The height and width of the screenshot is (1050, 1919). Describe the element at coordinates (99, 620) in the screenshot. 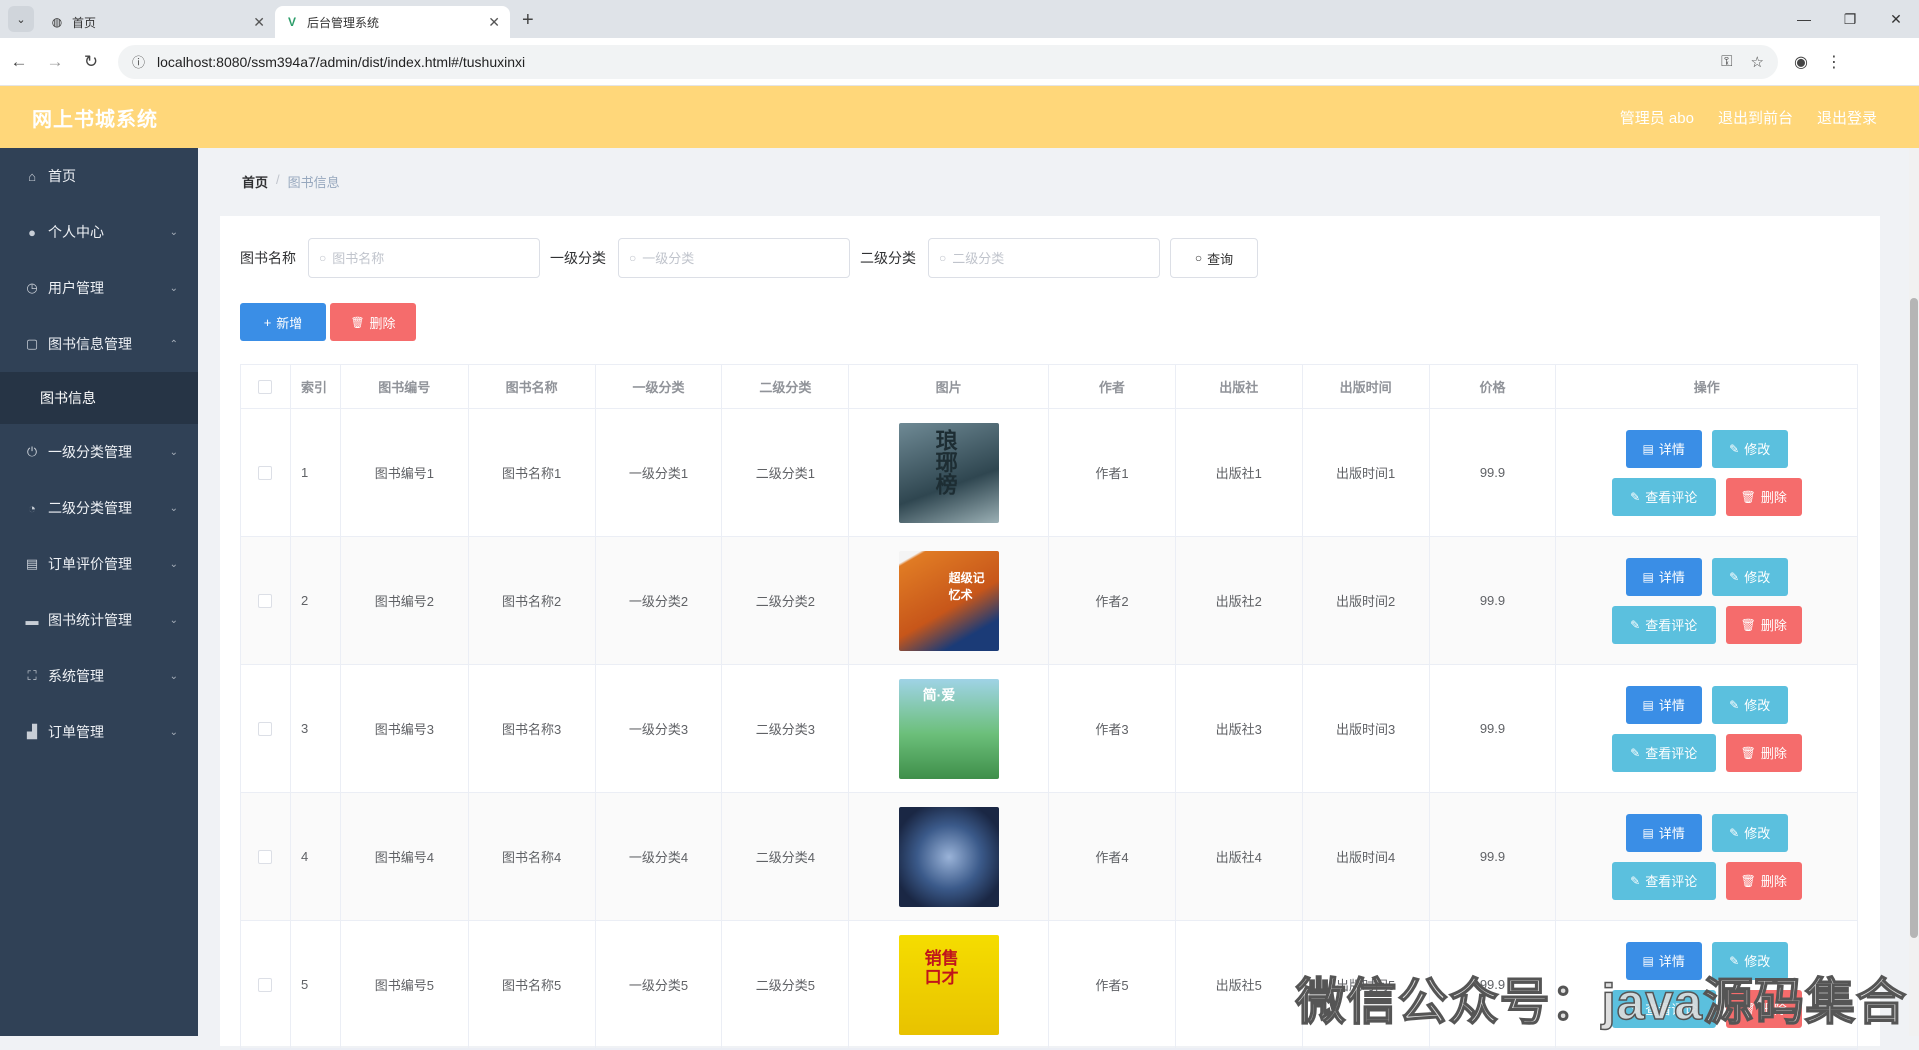

I see `sidebar-item-book-stats: ▬ 图书统计管理 ⌄` at that location.